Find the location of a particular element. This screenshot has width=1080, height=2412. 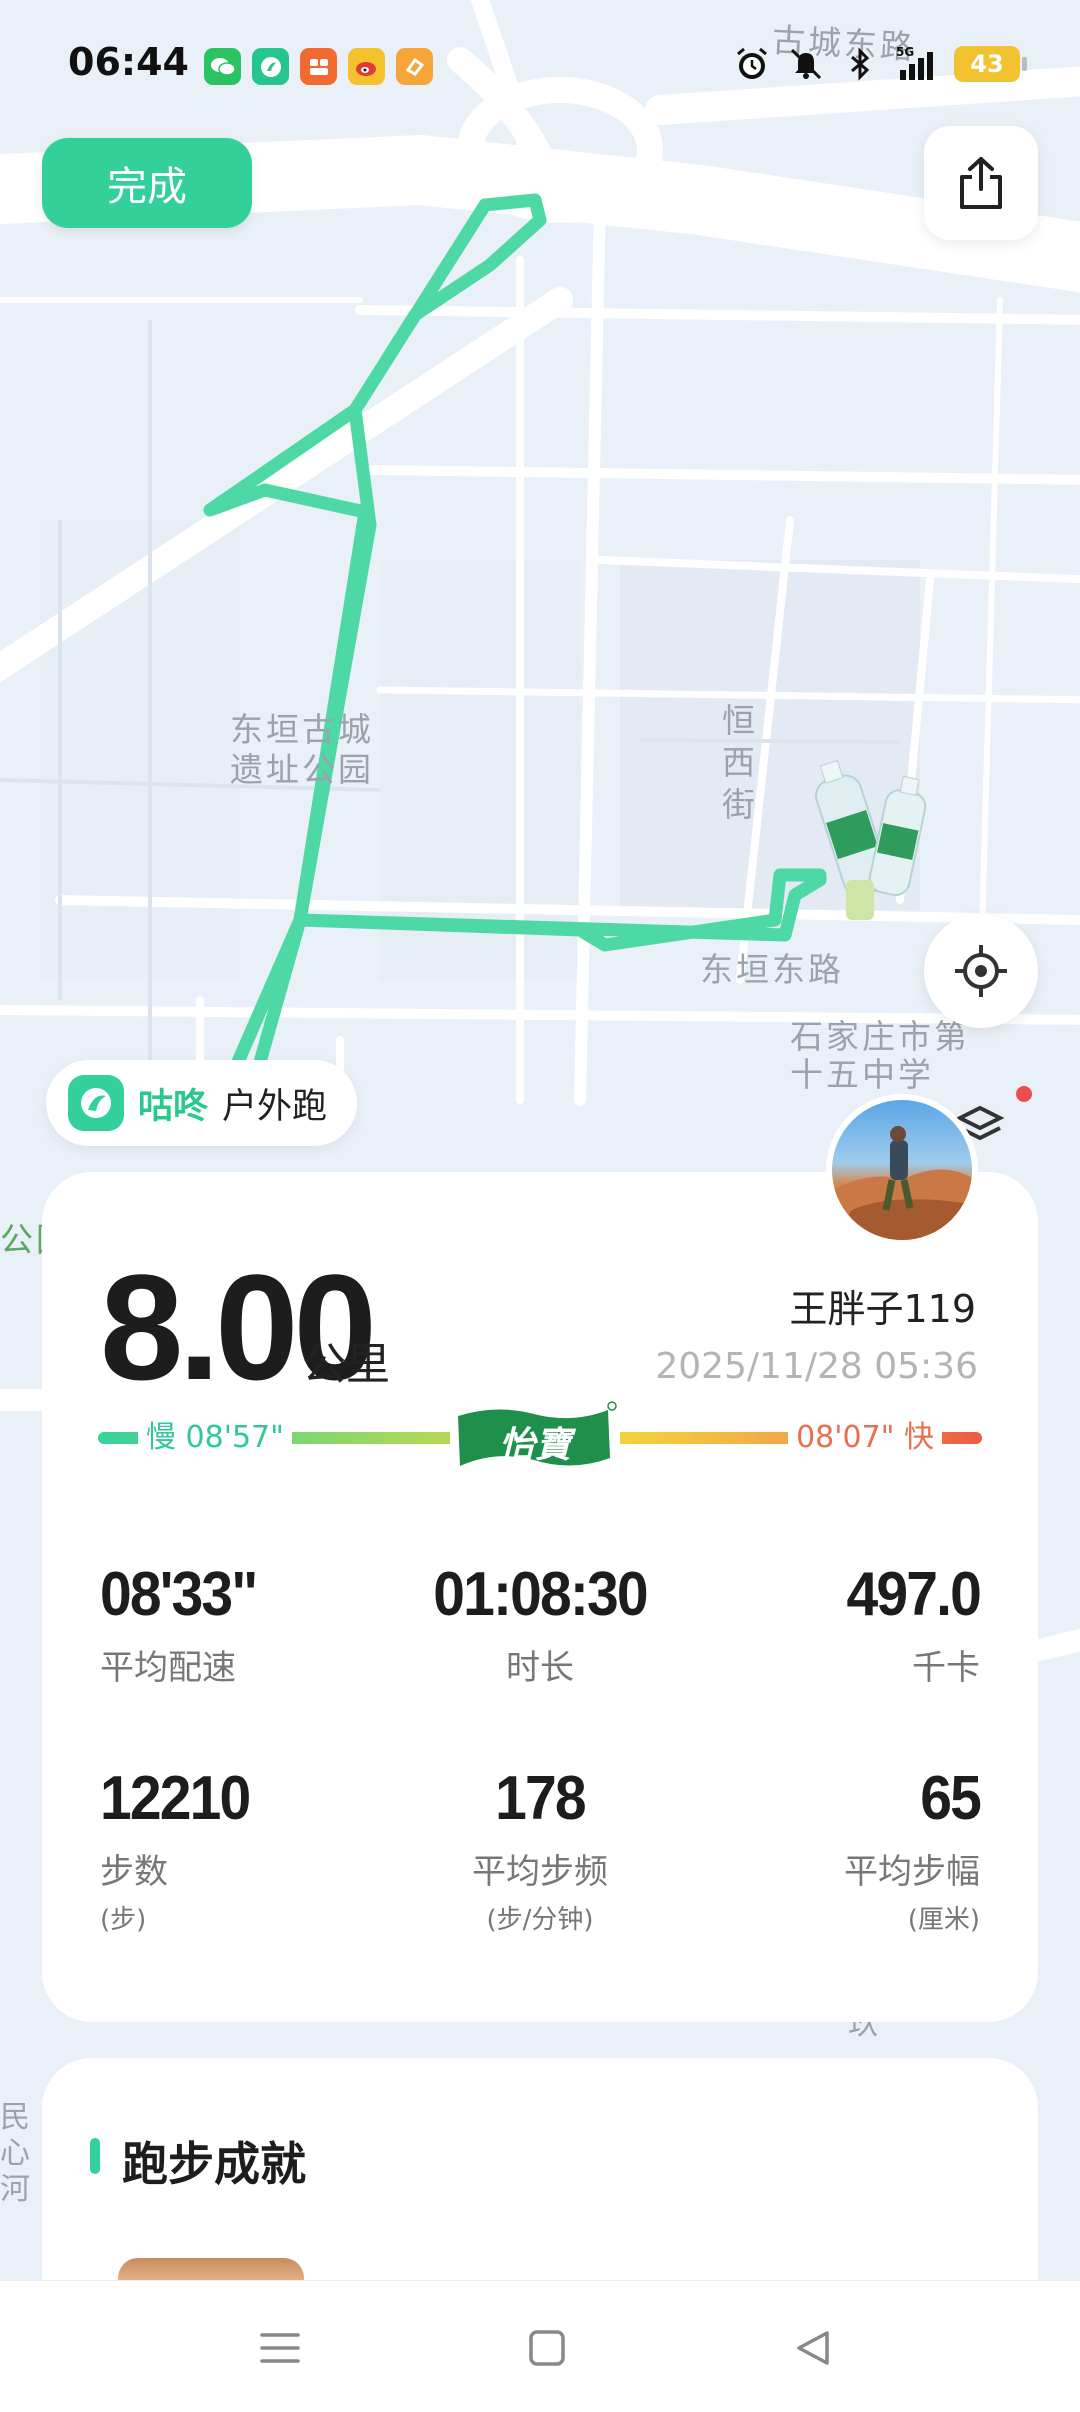

stat-label: 步数 is located at coordinates (134, 1872).